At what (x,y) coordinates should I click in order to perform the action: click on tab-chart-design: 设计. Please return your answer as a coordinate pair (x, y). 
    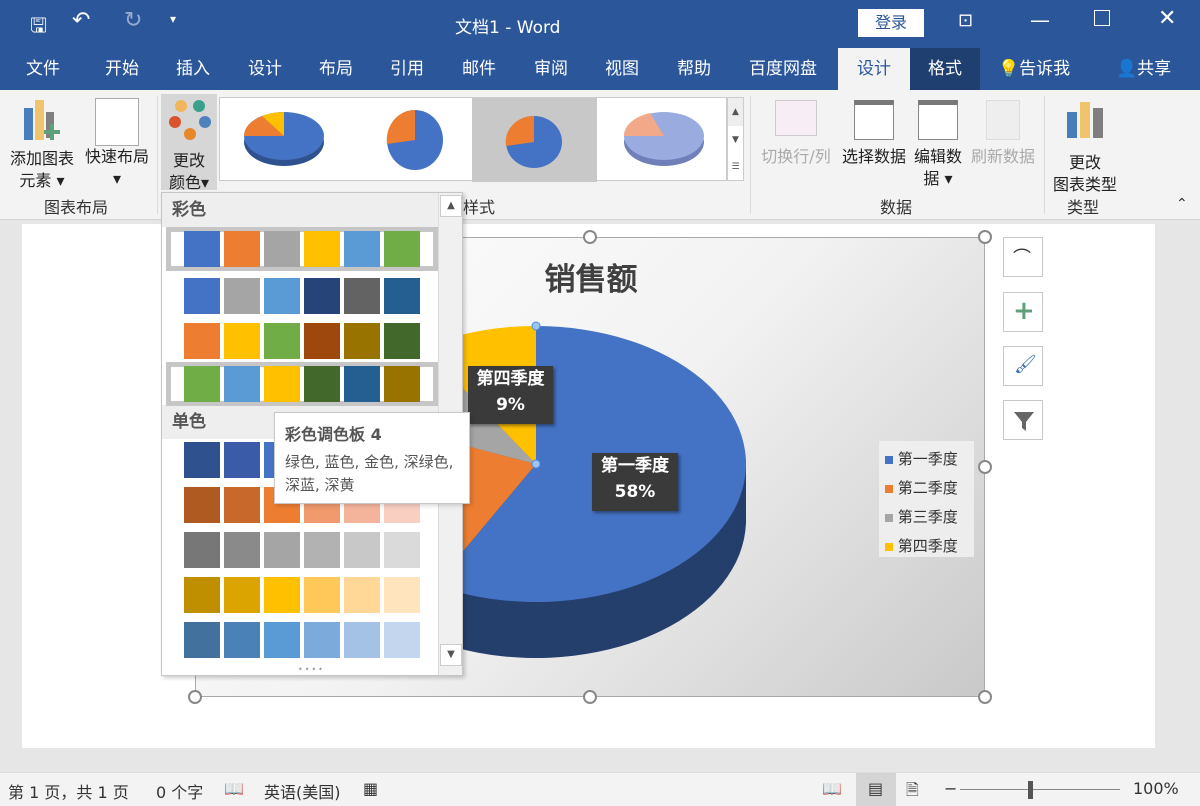
    Looking at the image, I should click on (874, 69).